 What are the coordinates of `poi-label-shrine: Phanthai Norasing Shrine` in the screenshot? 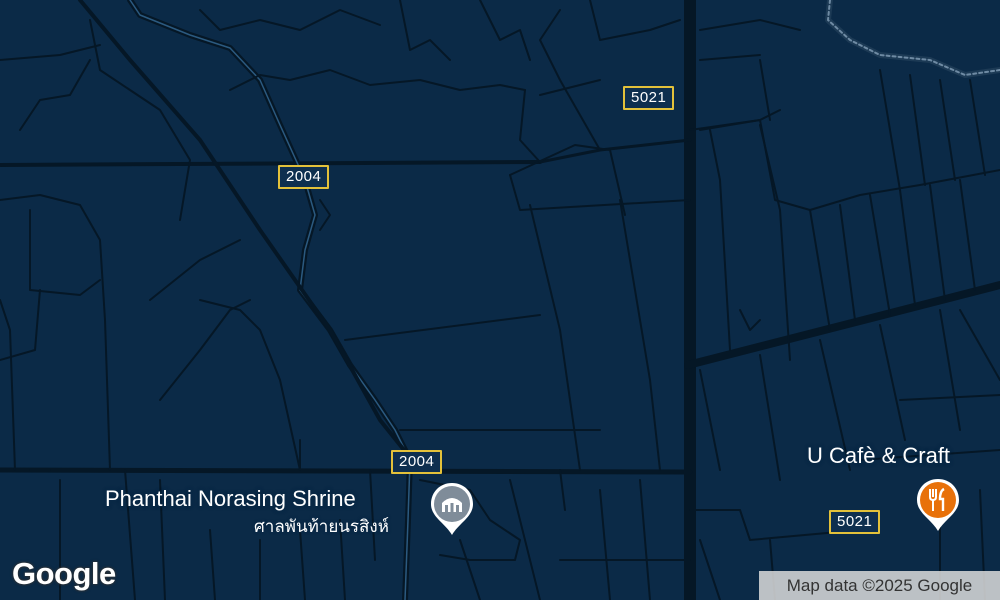 It's located at (230, 499).